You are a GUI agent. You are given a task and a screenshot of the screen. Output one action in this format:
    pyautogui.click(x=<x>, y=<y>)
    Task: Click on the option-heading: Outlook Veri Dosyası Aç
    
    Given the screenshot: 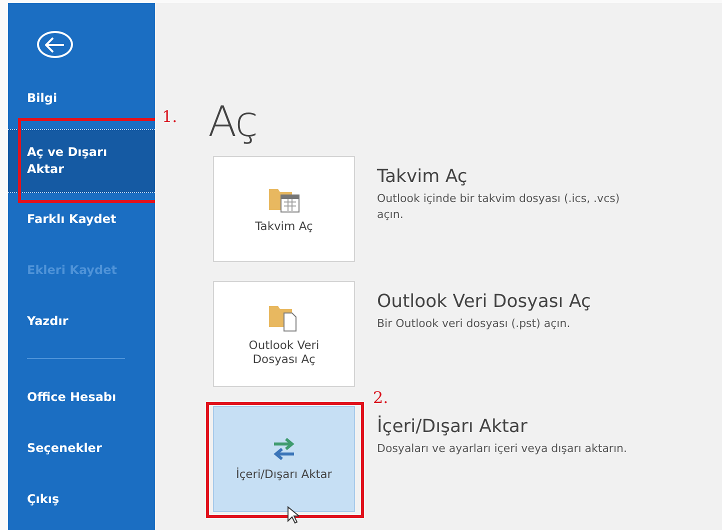 What is the action you would take?
    pyautogui.click(x=484, y=301)
    